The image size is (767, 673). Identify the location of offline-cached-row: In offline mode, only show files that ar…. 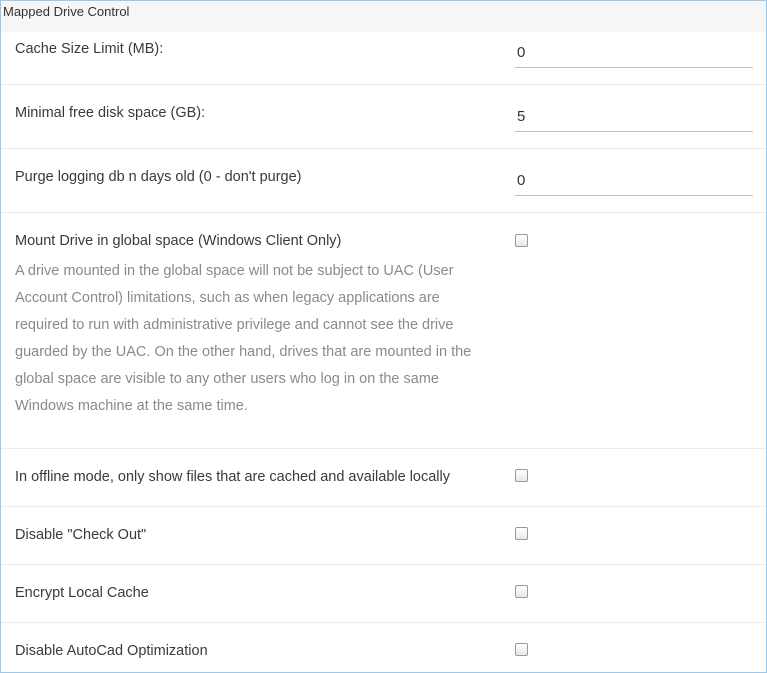
(383, 478).